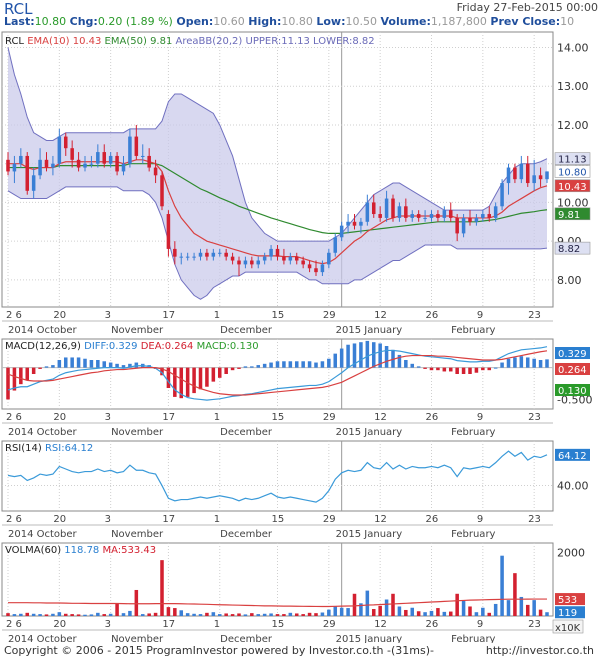 The width and height of the screenshot is (600, 660). What do you see at coordinates (59, 519) in the screenshot?
I see `rsi-xtick-day: 20` at bounding box center [59, 519].